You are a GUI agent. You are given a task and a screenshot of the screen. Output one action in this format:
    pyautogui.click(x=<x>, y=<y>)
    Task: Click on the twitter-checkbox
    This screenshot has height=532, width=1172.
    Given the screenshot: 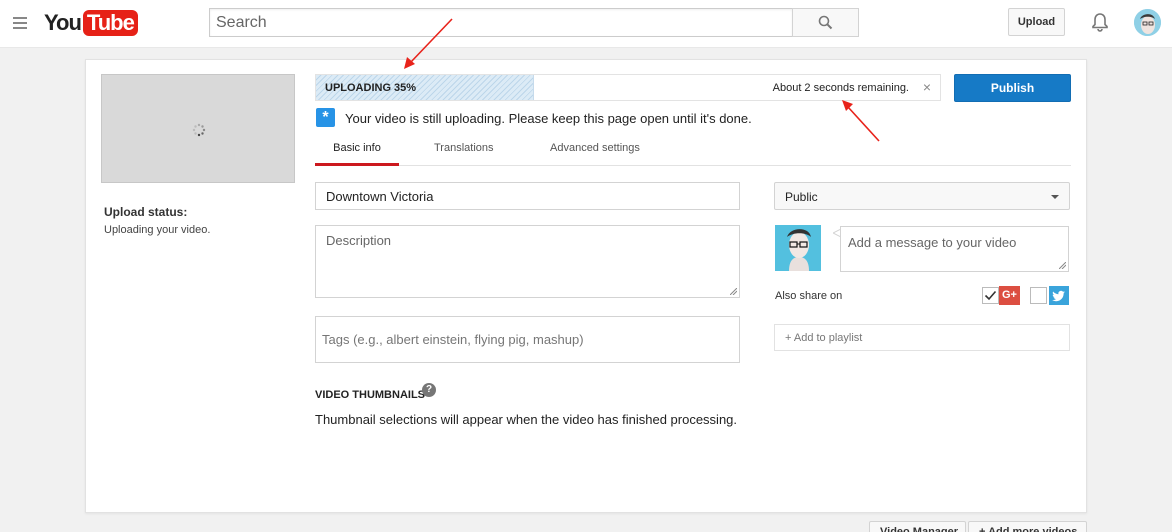 What is the action you would take?
    pyautogui.click(x=1038, y=295)
    